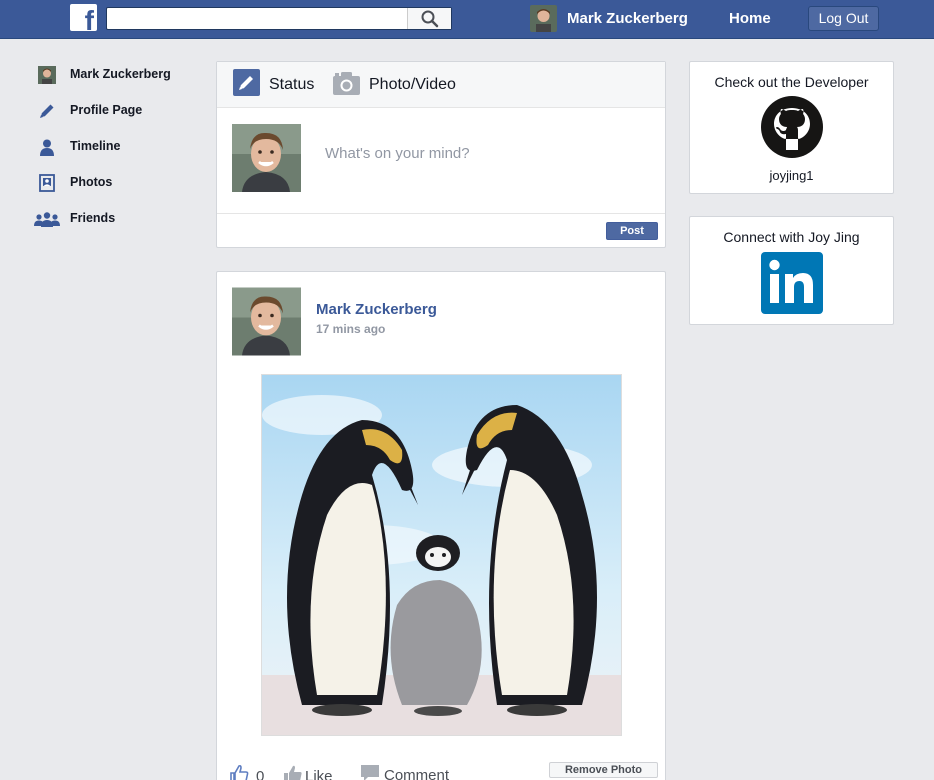 The width and height of the screenshot is (934, 780). Describe the element at coordinates (412, 84) in the screenshot. I see `tab-label: Photo/Video` at that location.